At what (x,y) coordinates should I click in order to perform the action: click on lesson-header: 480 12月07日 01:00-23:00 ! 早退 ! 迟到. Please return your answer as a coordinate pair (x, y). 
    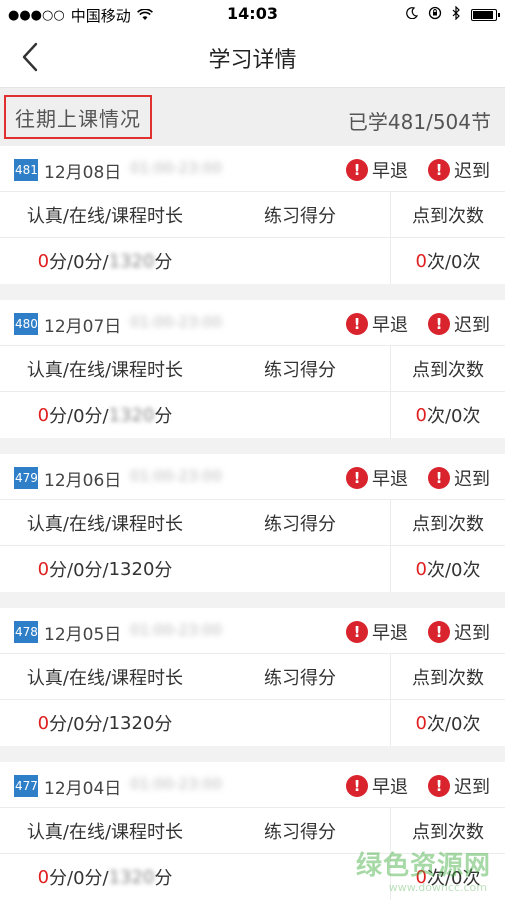
    Looking at the image, I should click on (252, 323).